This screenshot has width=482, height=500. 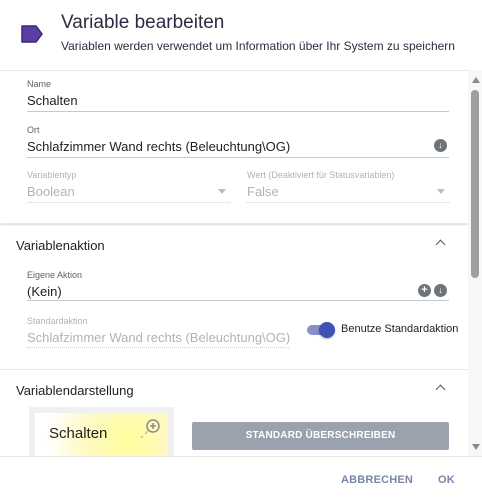 I want to click on own-action-input: (Kein), so click(x=44, y=291).